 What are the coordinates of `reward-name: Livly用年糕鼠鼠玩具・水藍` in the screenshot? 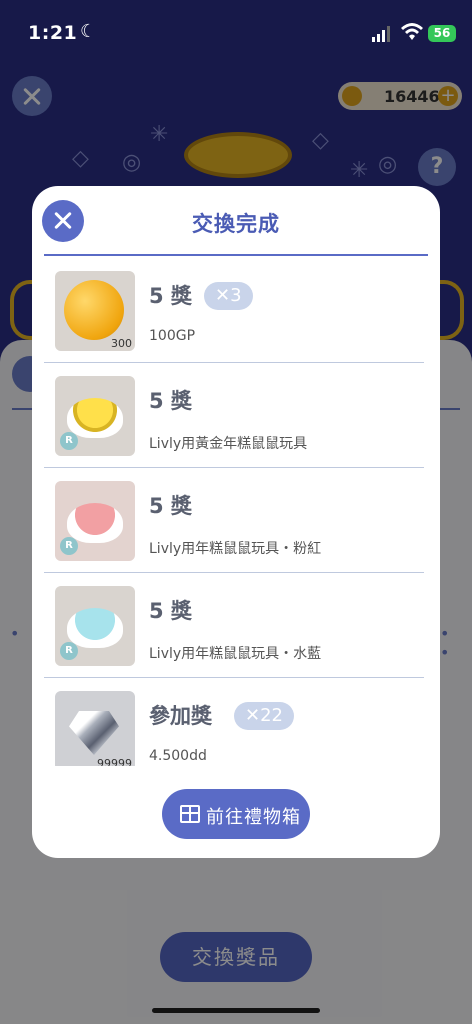 It's located at (235, 654).